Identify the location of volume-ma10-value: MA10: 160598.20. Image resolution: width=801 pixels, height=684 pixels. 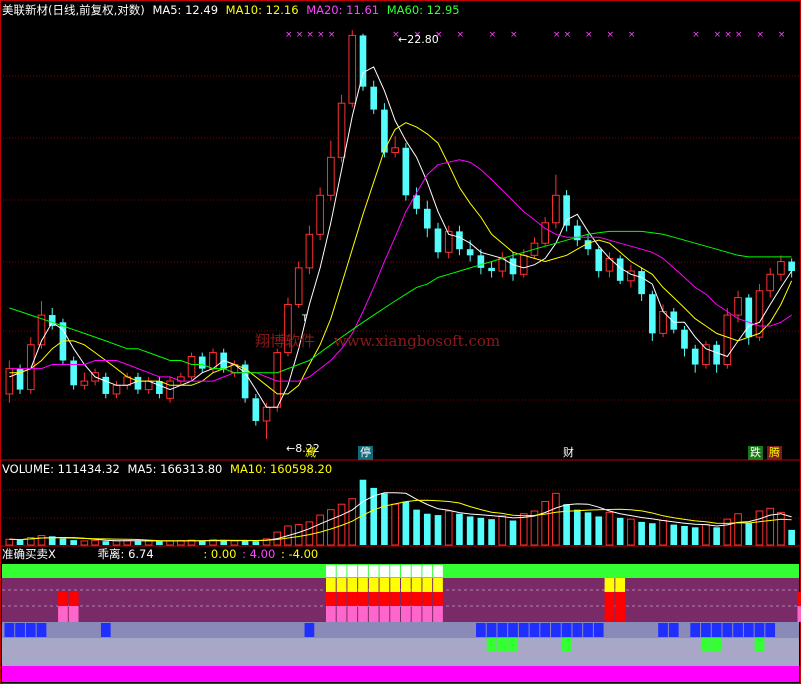
(281, 469).